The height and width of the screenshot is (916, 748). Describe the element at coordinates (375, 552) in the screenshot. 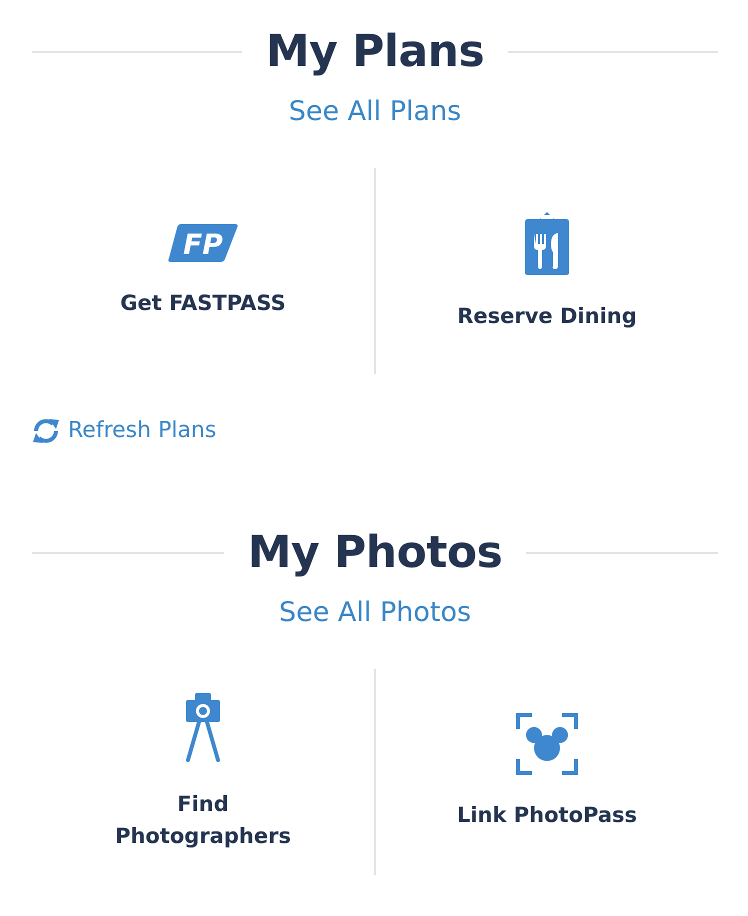

I see `section-title: My Photos` at that location.